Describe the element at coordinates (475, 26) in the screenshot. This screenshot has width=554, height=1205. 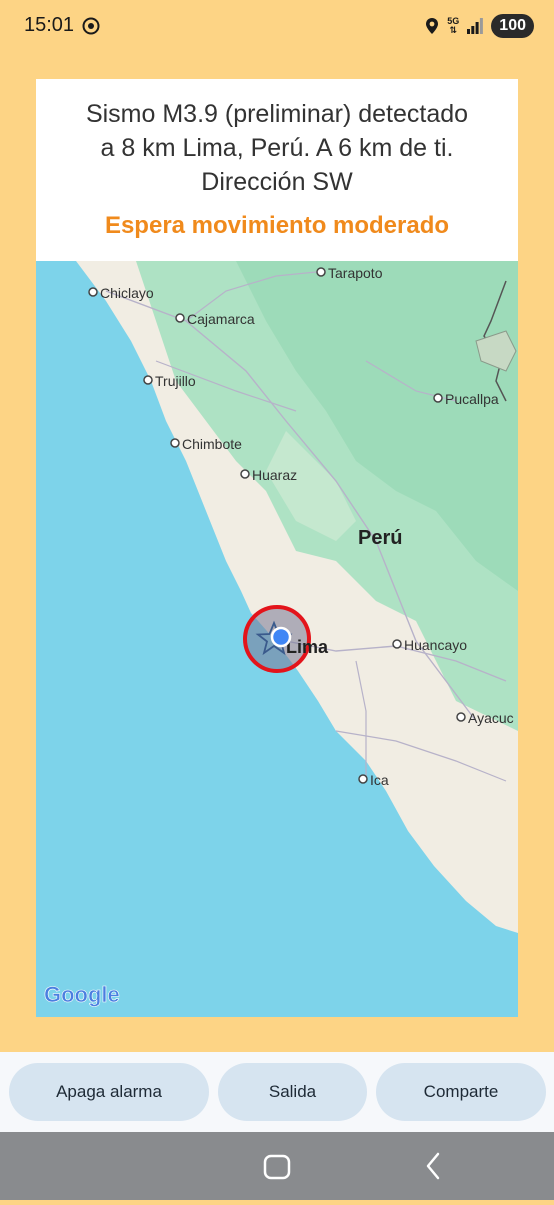
I see `signal-icon` at that location.